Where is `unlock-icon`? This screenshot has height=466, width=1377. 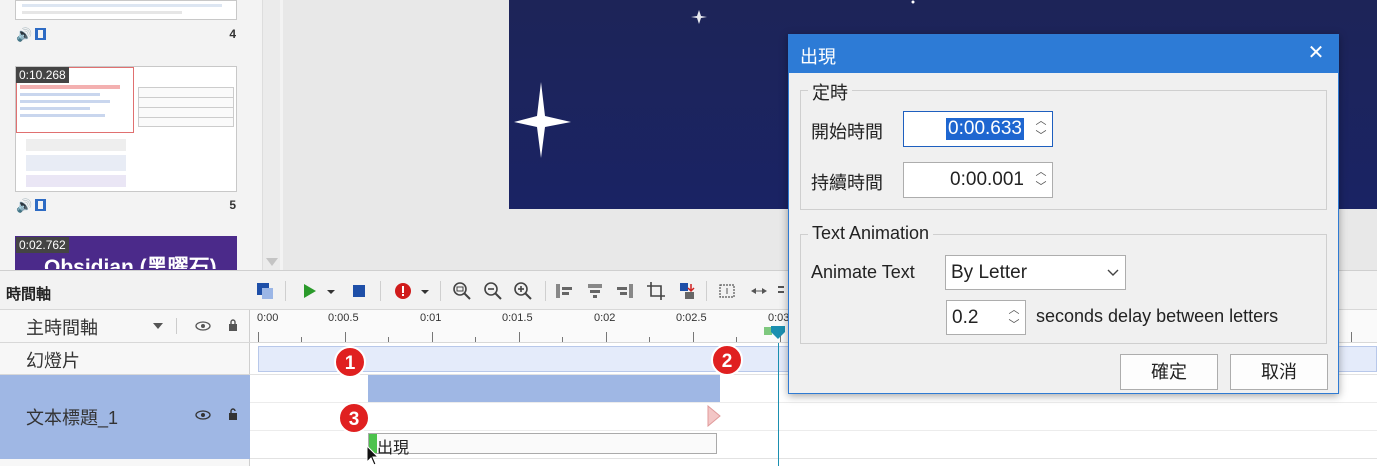 unlock-icon is located at coordinates (233, 414).